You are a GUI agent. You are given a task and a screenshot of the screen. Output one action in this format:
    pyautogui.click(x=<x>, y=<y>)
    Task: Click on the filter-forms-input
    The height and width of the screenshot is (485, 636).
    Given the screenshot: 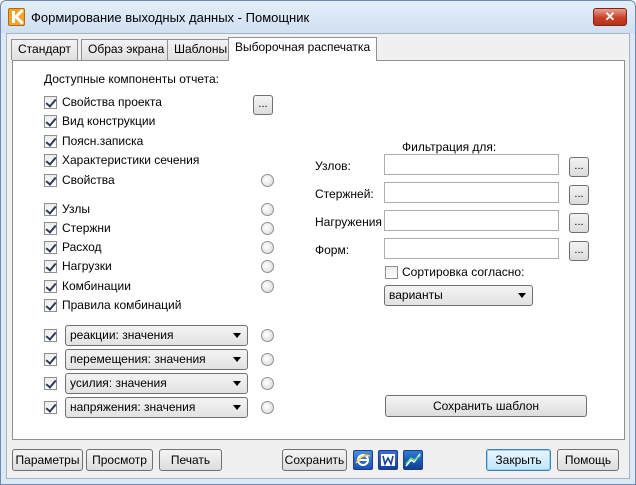 What is the action you would take?
    pyautogui.click(x=471, y=248)
    